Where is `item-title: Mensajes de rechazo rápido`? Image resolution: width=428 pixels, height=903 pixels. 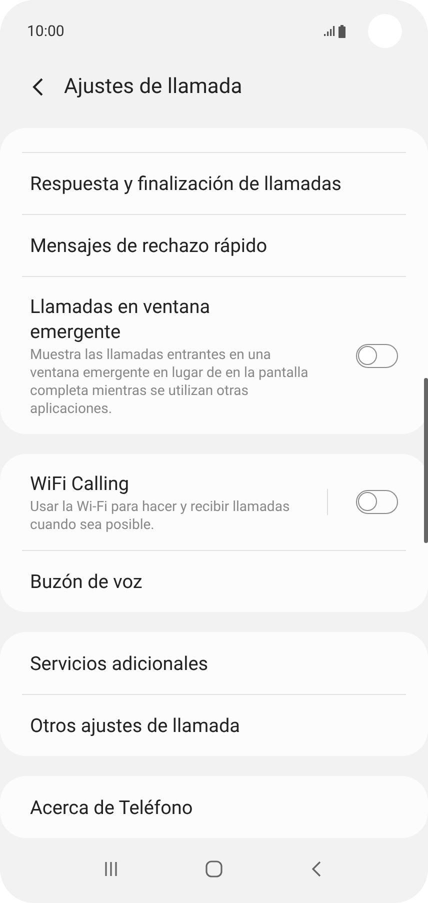
item-title: Mensajes de rechazo rápido is located at coordinates (149, 245).